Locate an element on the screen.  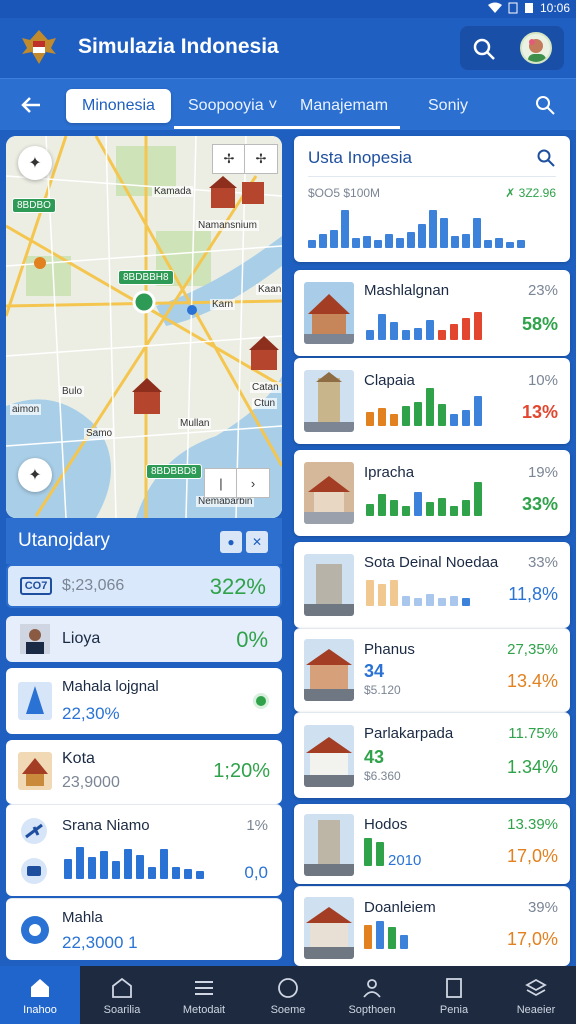
tab-soopooyia: Soopooyia ˅ is located at coordinates (232, 106).